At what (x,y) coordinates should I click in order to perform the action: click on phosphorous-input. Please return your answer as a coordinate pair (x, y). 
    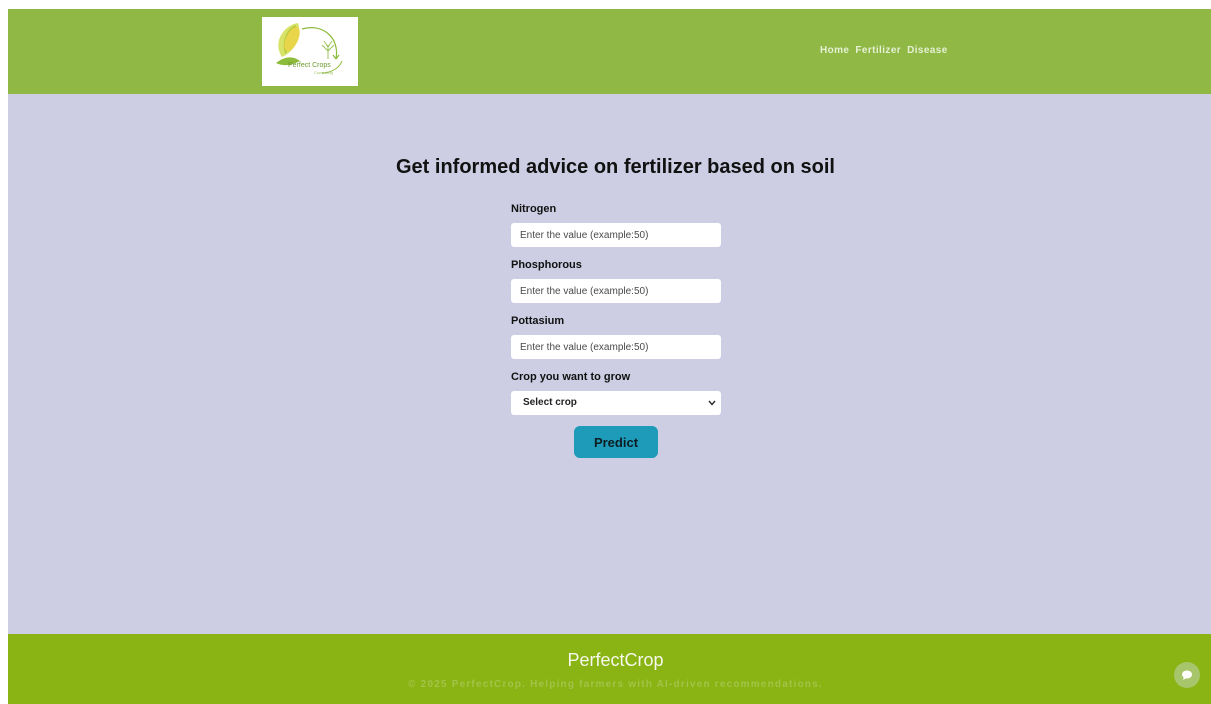
    Looking at the image, I should click on (616, 291).